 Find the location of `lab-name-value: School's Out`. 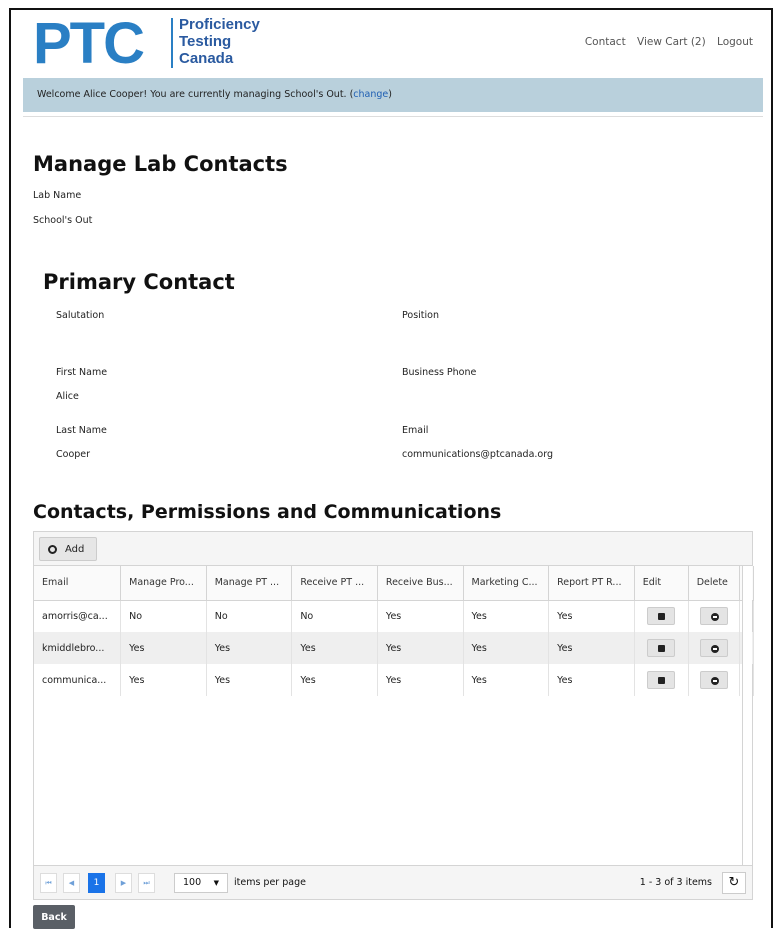

lab-name-value: School's Out is located at coordinates (63, 220).